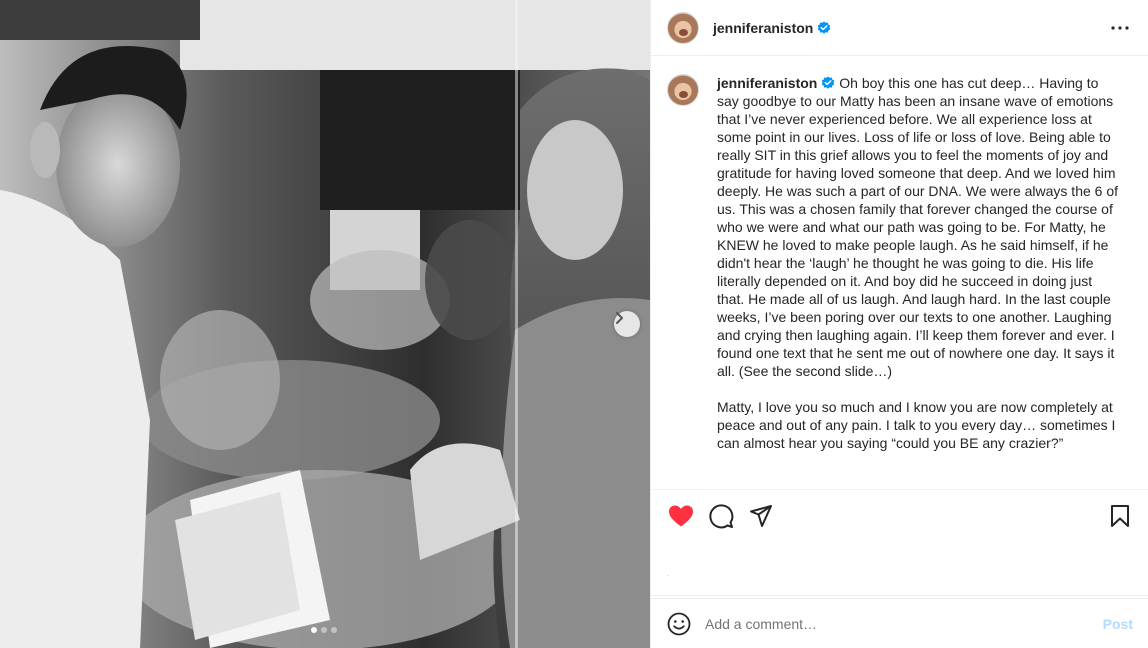  I want to click on share-button, so click(761, 516).